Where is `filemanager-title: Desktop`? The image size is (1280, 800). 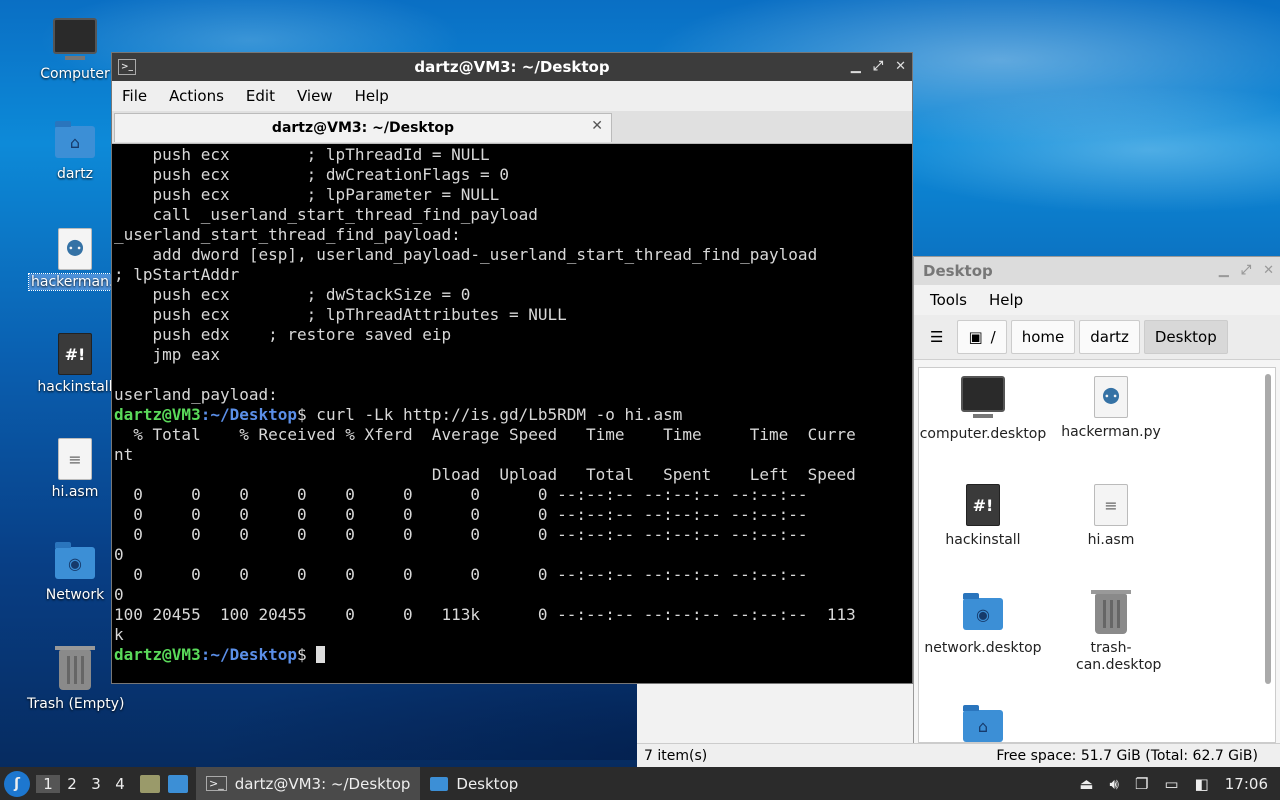
filemanager-title: Desktop is located at coordinates (958, 271).